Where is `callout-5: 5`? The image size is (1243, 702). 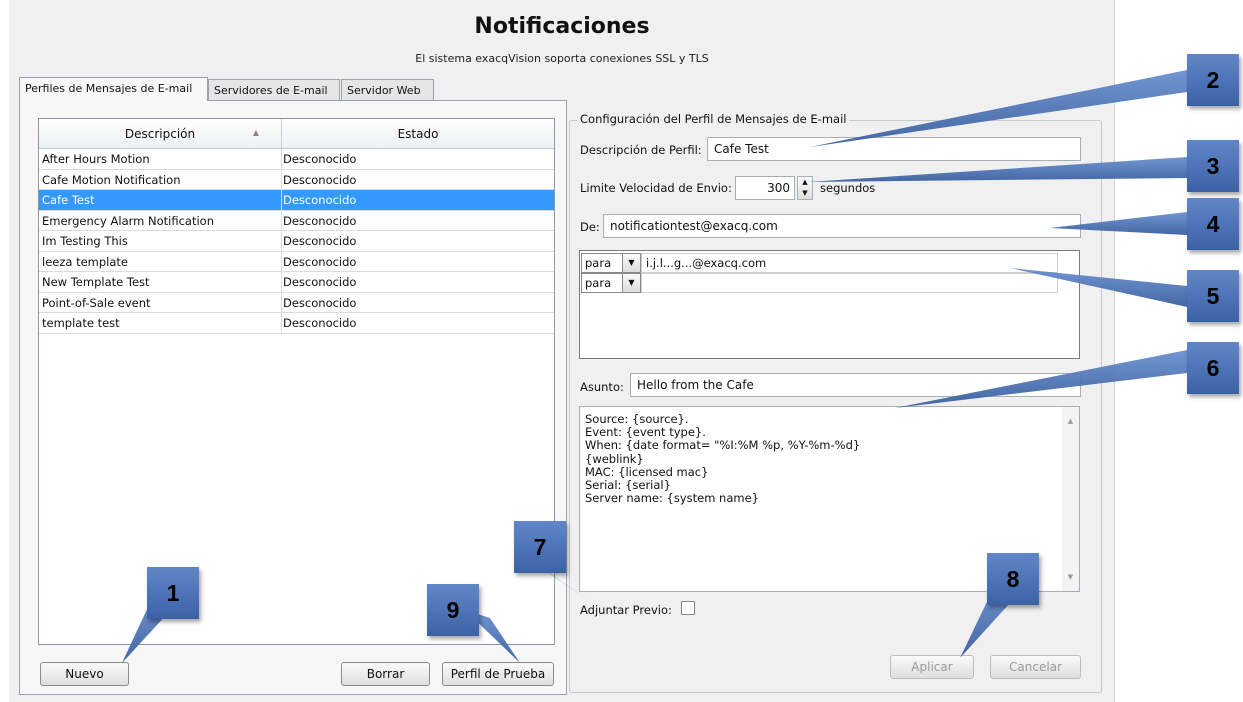 callout-5: 5 is located at coordinates (1213, 296).